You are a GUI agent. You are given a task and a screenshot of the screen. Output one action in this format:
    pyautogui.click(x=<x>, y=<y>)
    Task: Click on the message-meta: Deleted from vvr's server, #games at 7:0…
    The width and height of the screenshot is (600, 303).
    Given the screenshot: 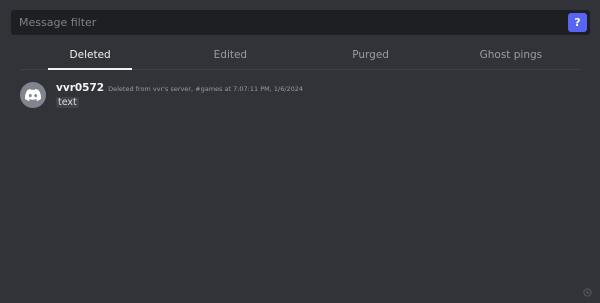 What is the action you would take?
    pyautogui.click(x=206, y=89)
    